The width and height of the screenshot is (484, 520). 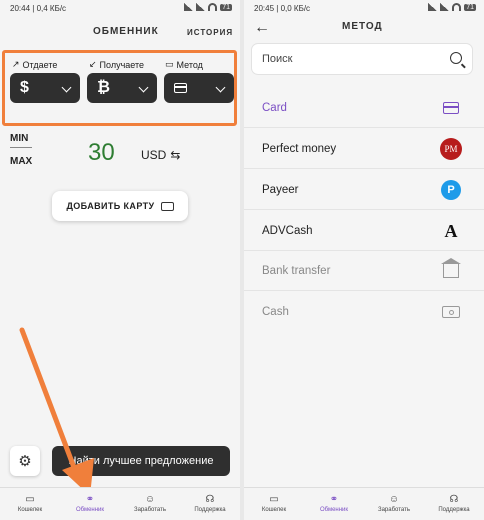 I want to click on status-icons: 71, so click(x=452, y=7).